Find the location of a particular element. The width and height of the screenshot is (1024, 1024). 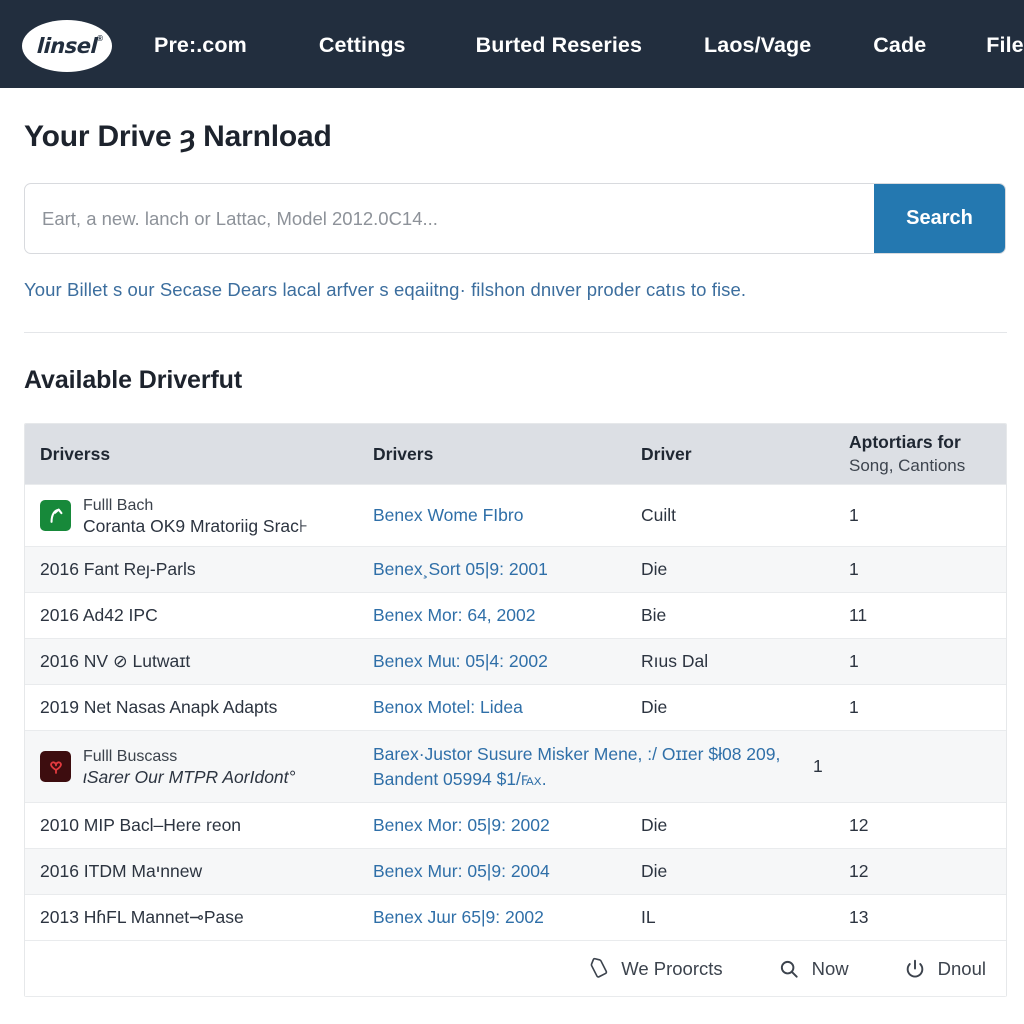

column-header-aptortiars-main: Aptortiaɾs for is located at coordinates (905, 442).